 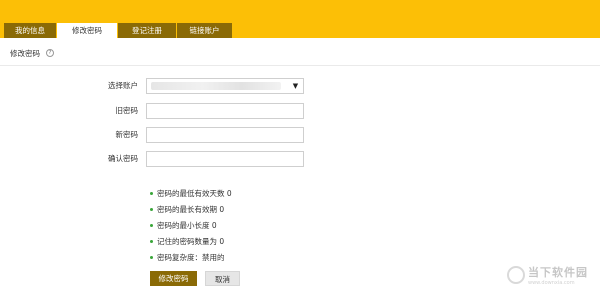 I want to click on old-password-label: 旧密码, so click(x=127, y=110).